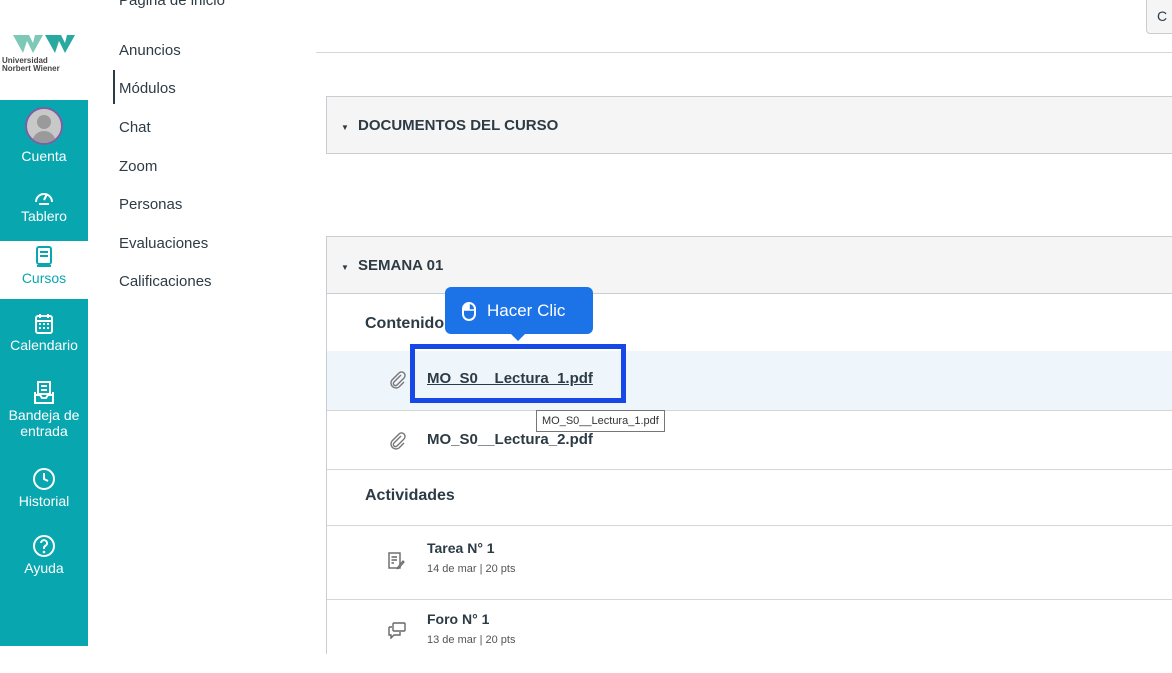 The height and width of the screenshot is (673, 1172). What do you see at coordinates (396, 561) in the screenshot?
I see `assignment-icon` at bounding box center [396, 561].